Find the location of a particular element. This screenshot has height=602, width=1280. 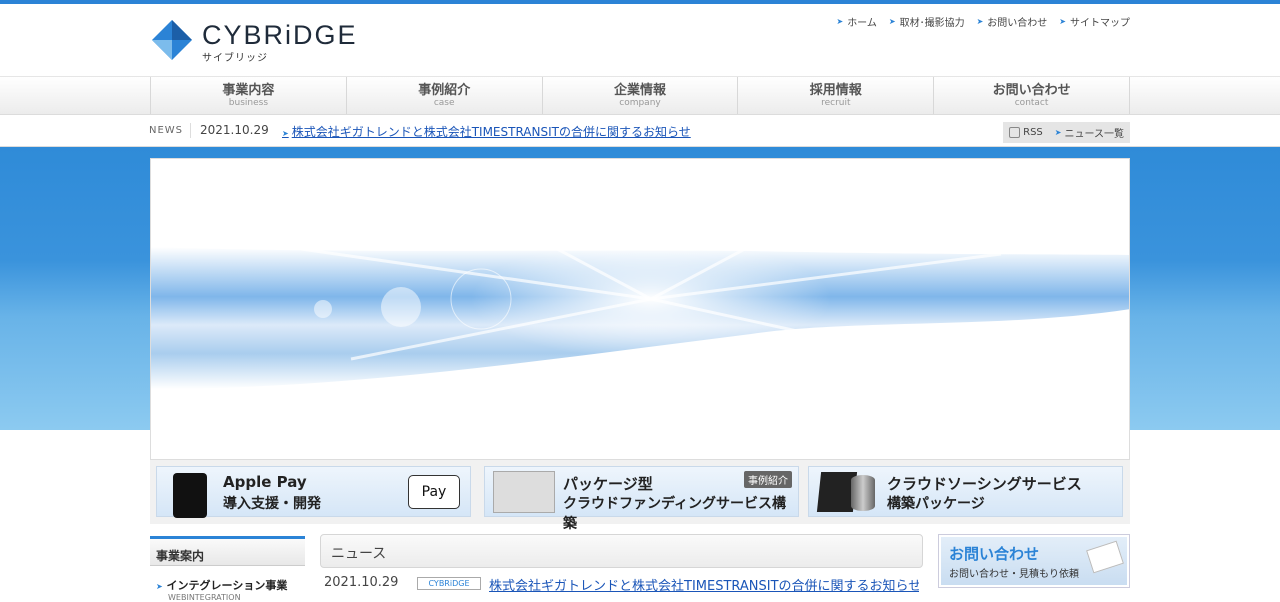

news-date: 2021.10.29 is located at coordinates (234, 130).